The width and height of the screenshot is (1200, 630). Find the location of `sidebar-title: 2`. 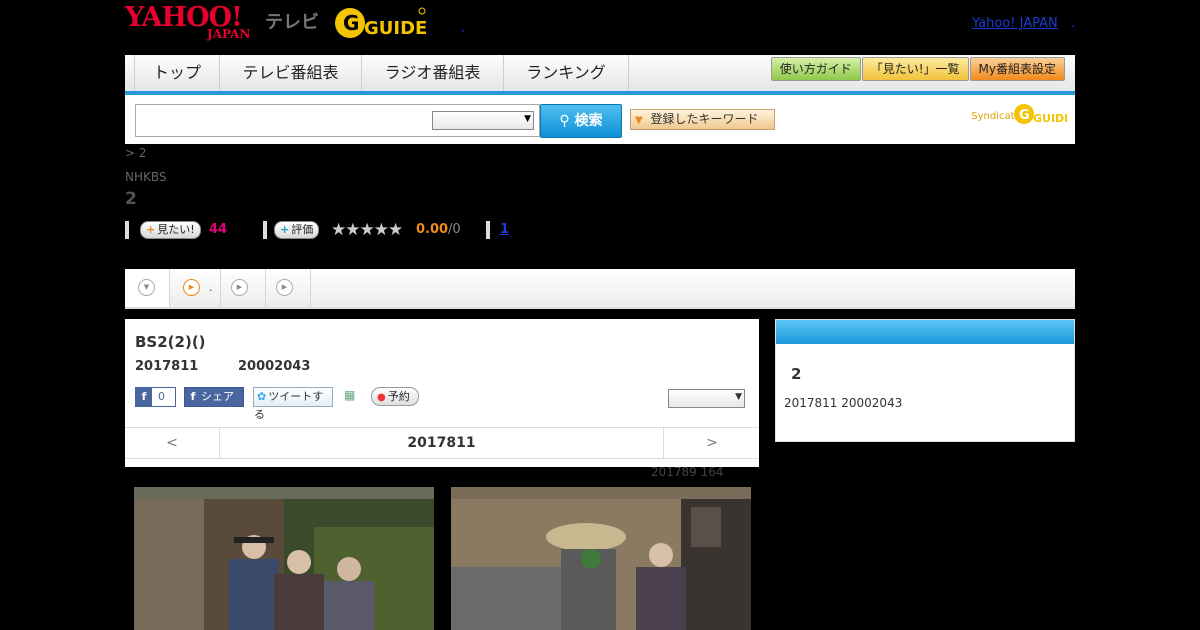

sidebar-title: 2 is located at coordinates (796, 374).